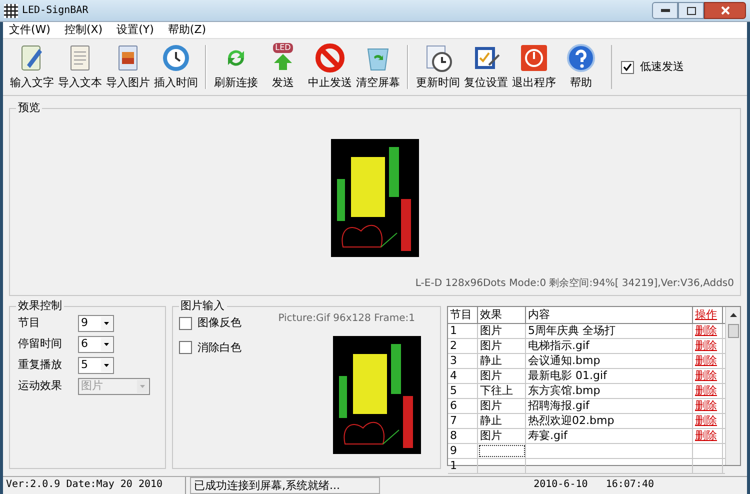  Describe the element at coordinates (463, 406) in the screenshot. I see `table-cell: 6` at that location.